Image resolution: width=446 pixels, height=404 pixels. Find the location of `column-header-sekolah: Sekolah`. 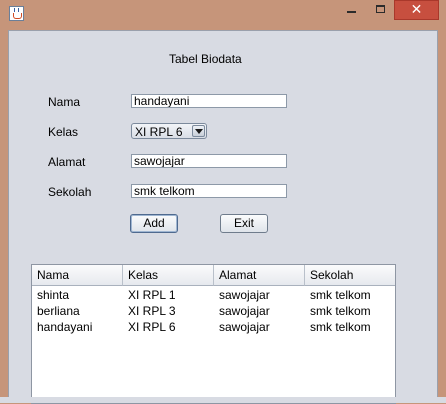

column-header-sekolah: Sekolah is located at coordinates (350, 275).